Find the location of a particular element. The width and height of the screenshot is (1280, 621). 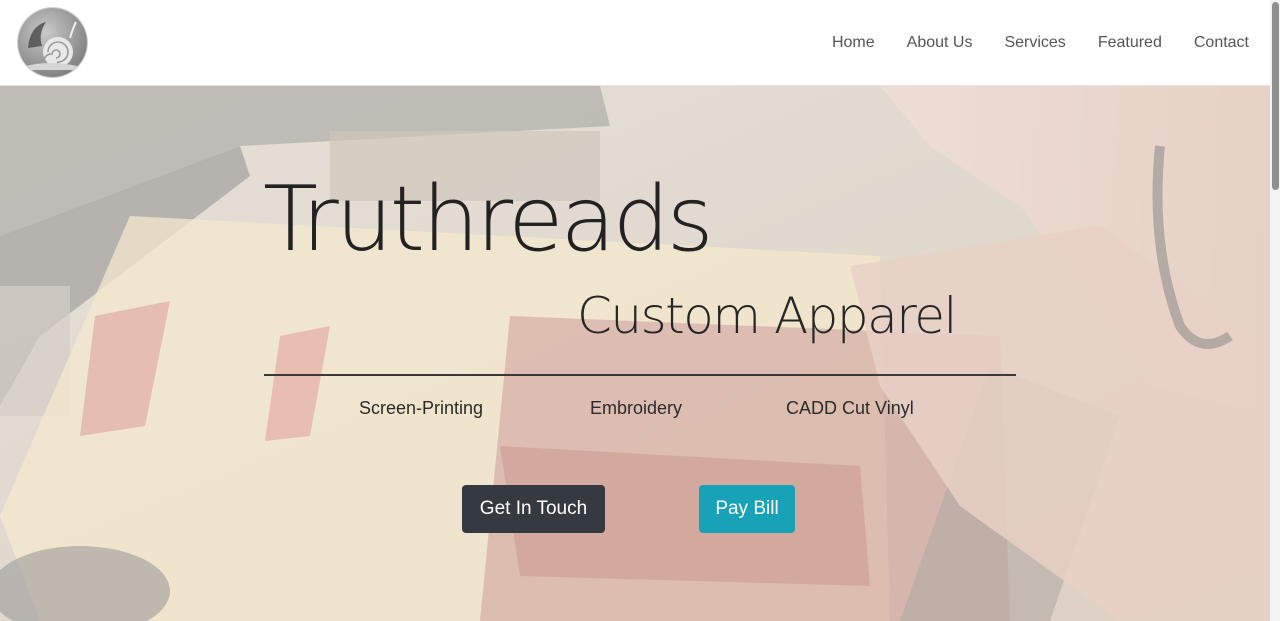

nav-link-contact: Contact is located at coordinates (1221, 43).